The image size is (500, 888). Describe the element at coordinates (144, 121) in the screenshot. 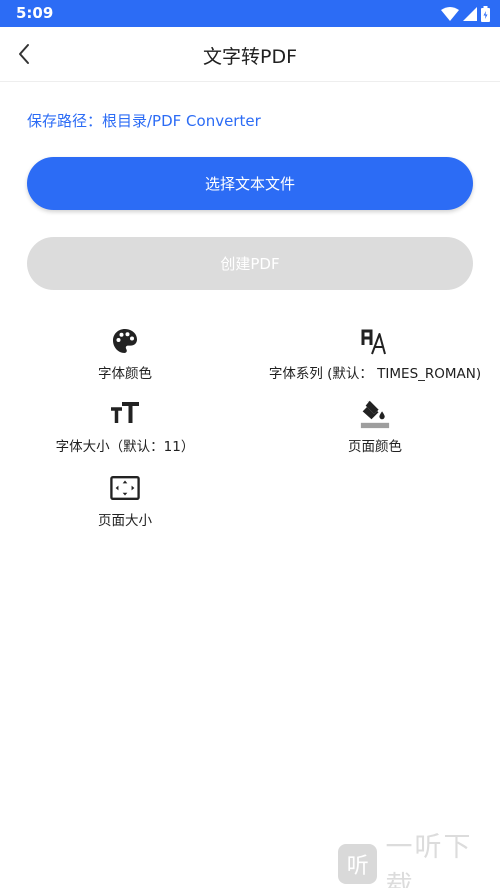

I see `save-path-label: 保存路径：根目录/PDF Converter` at that location.